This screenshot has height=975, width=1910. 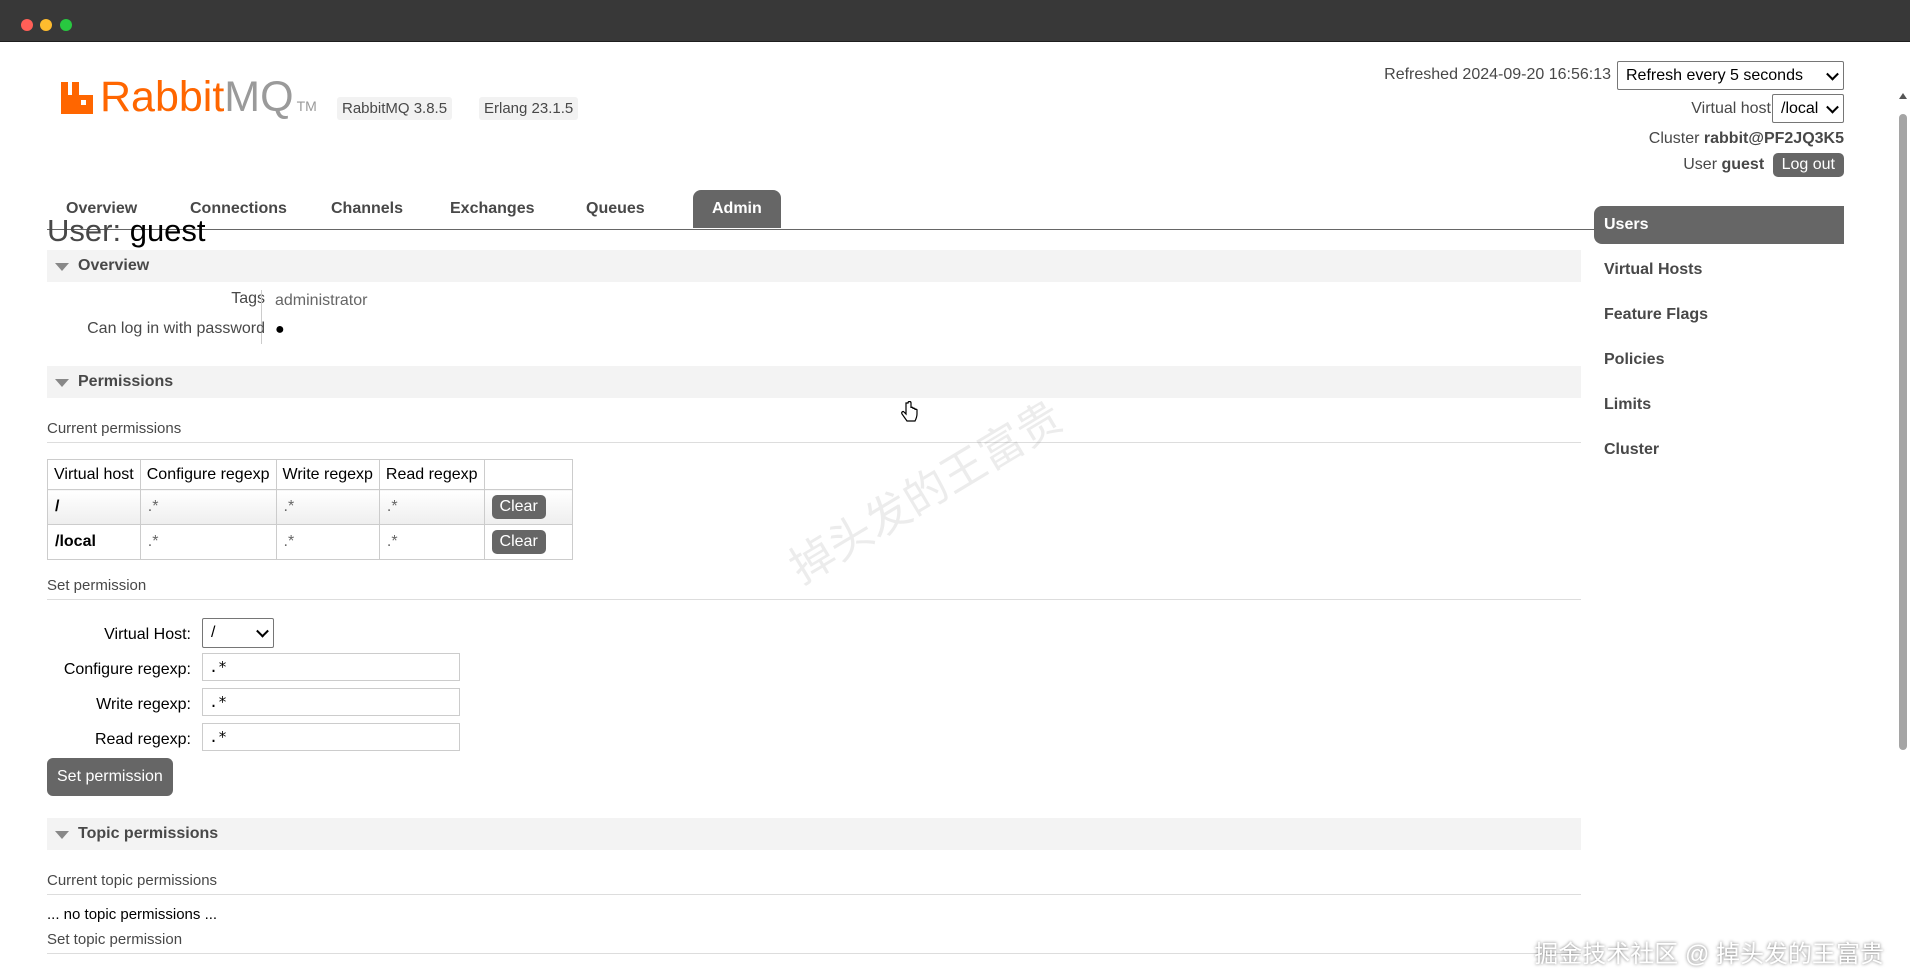 What do you see at coordinates (1674, 138) in the screenshot?
I see `cluster-label: Cluster` at bounding box center [1674, 138].